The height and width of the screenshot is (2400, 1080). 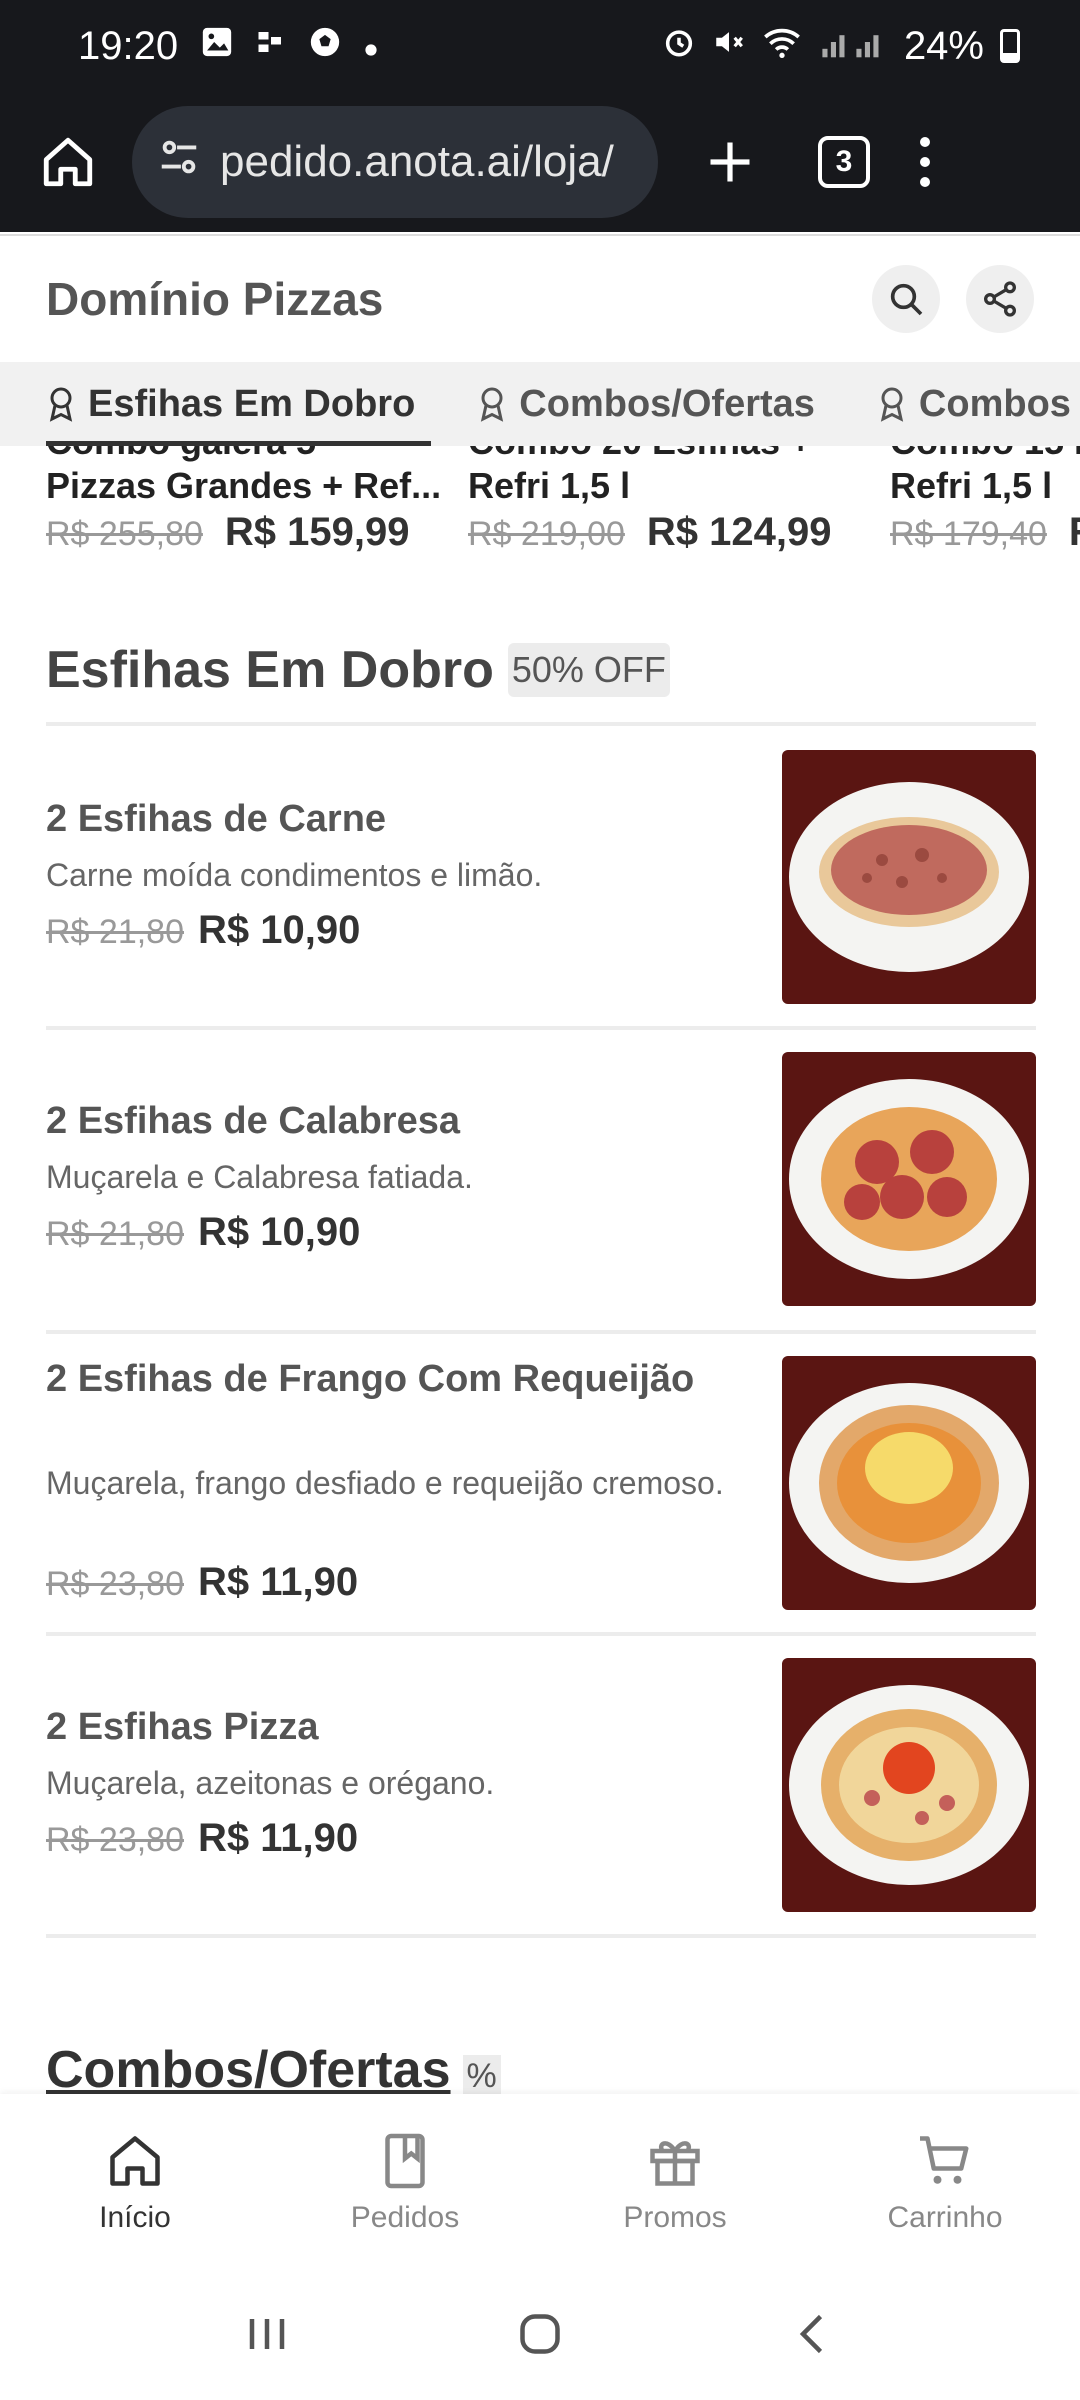 I want to click on highlight-title-line1: Combo 20 Esfihas +, so click(x=668, y=455).